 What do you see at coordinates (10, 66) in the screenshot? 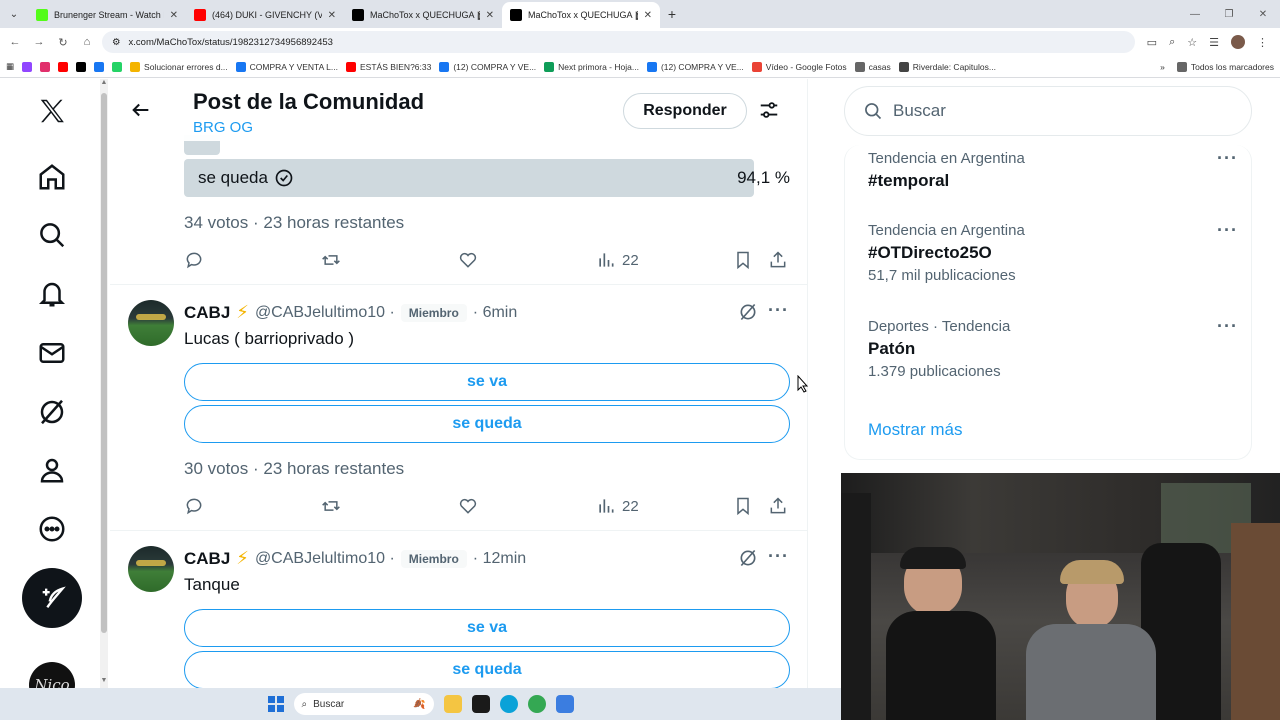
I see `apps-icon: ▦` at bounding box center [10, 66].